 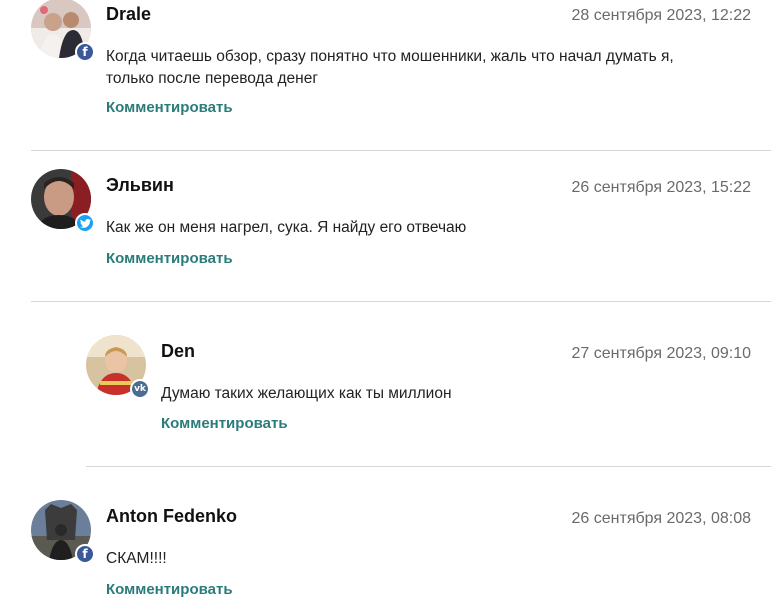 What do you see at coordinates (661, 187) in the screenshot?
I see `comment-date: 26 сентября 2023, 15:22` at bounding box center [661, 187].